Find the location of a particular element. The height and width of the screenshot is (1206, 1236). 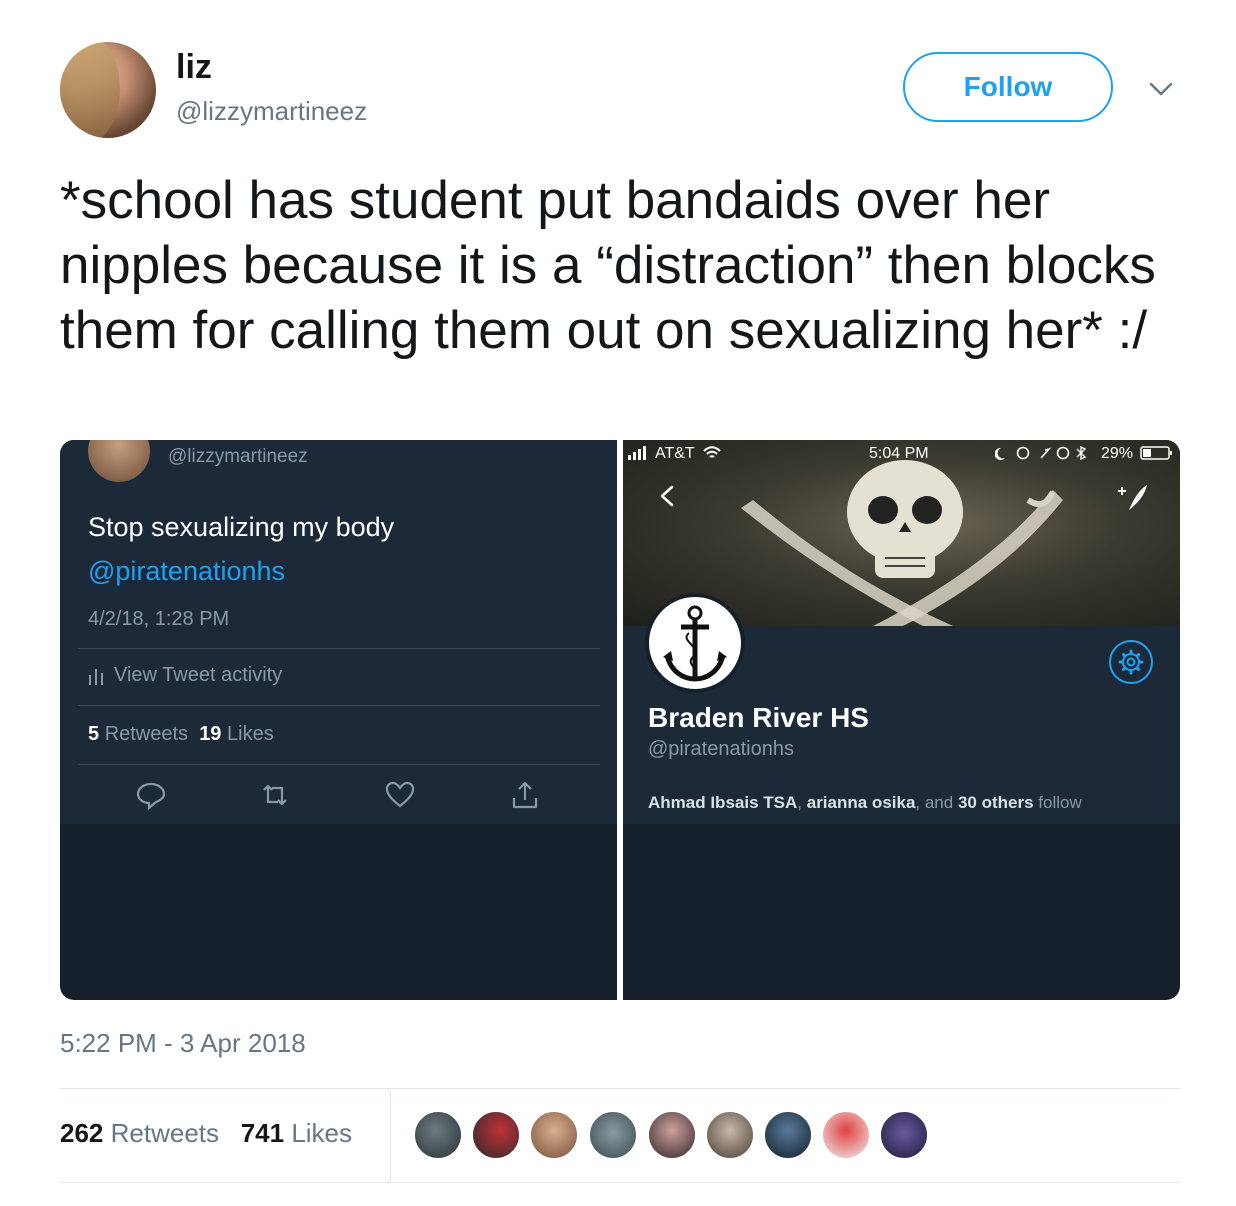

back-chevron-icon is located at coordinates (667, 496).